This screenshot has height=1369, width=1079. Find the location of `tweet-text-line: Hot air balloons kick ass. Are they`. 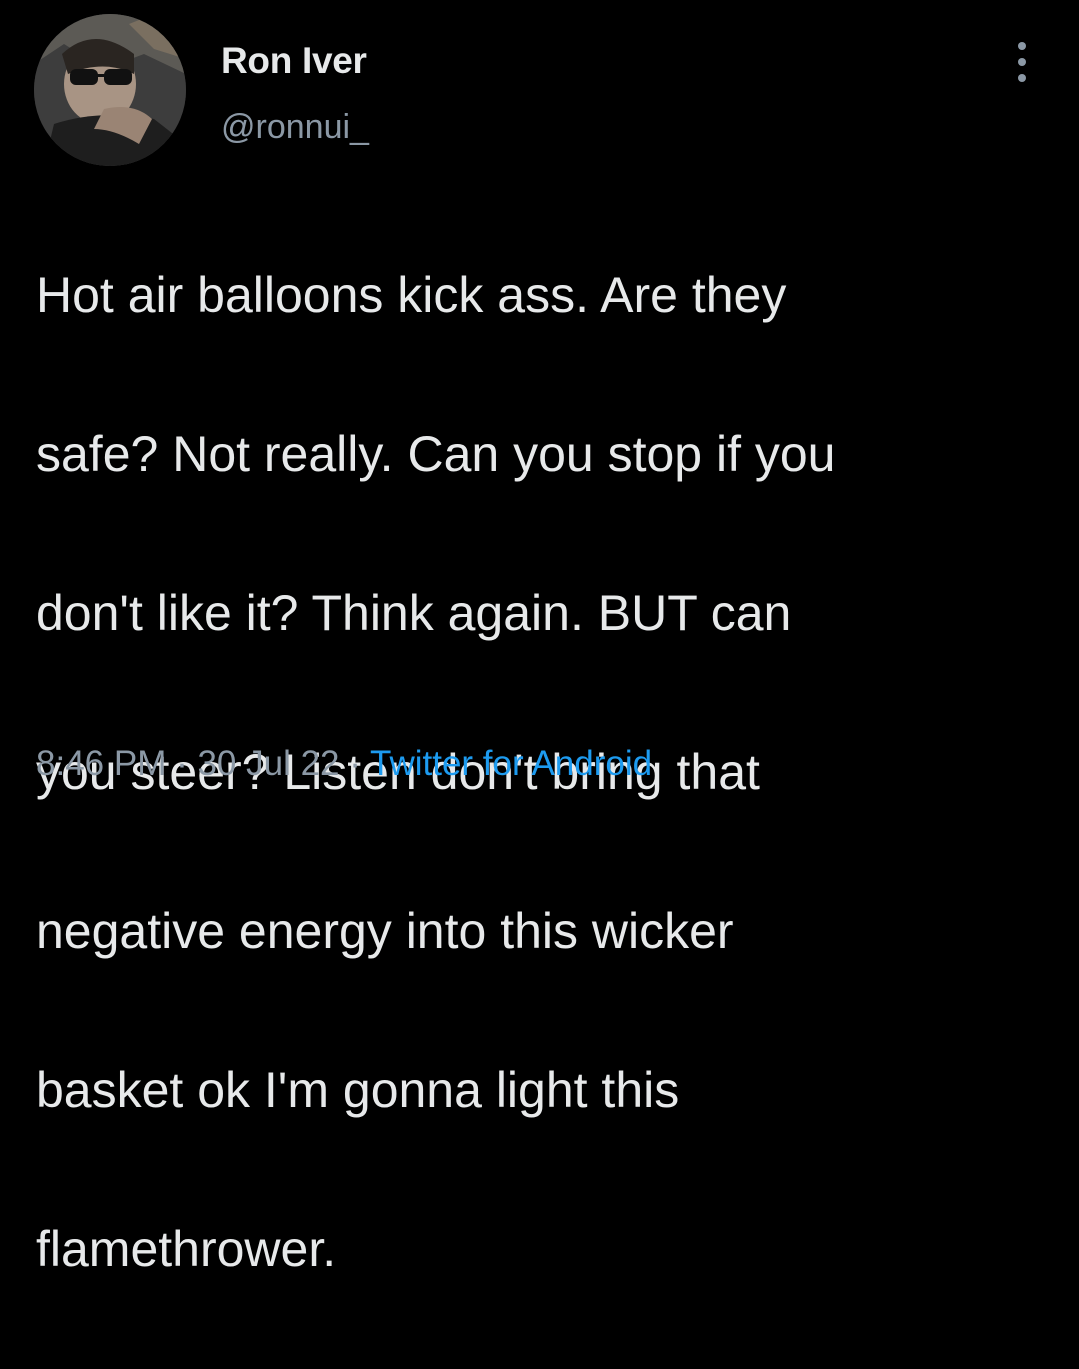

tweet-text-line: Hot air balloons kick ass. Are they is located at coordinates (411, 294).